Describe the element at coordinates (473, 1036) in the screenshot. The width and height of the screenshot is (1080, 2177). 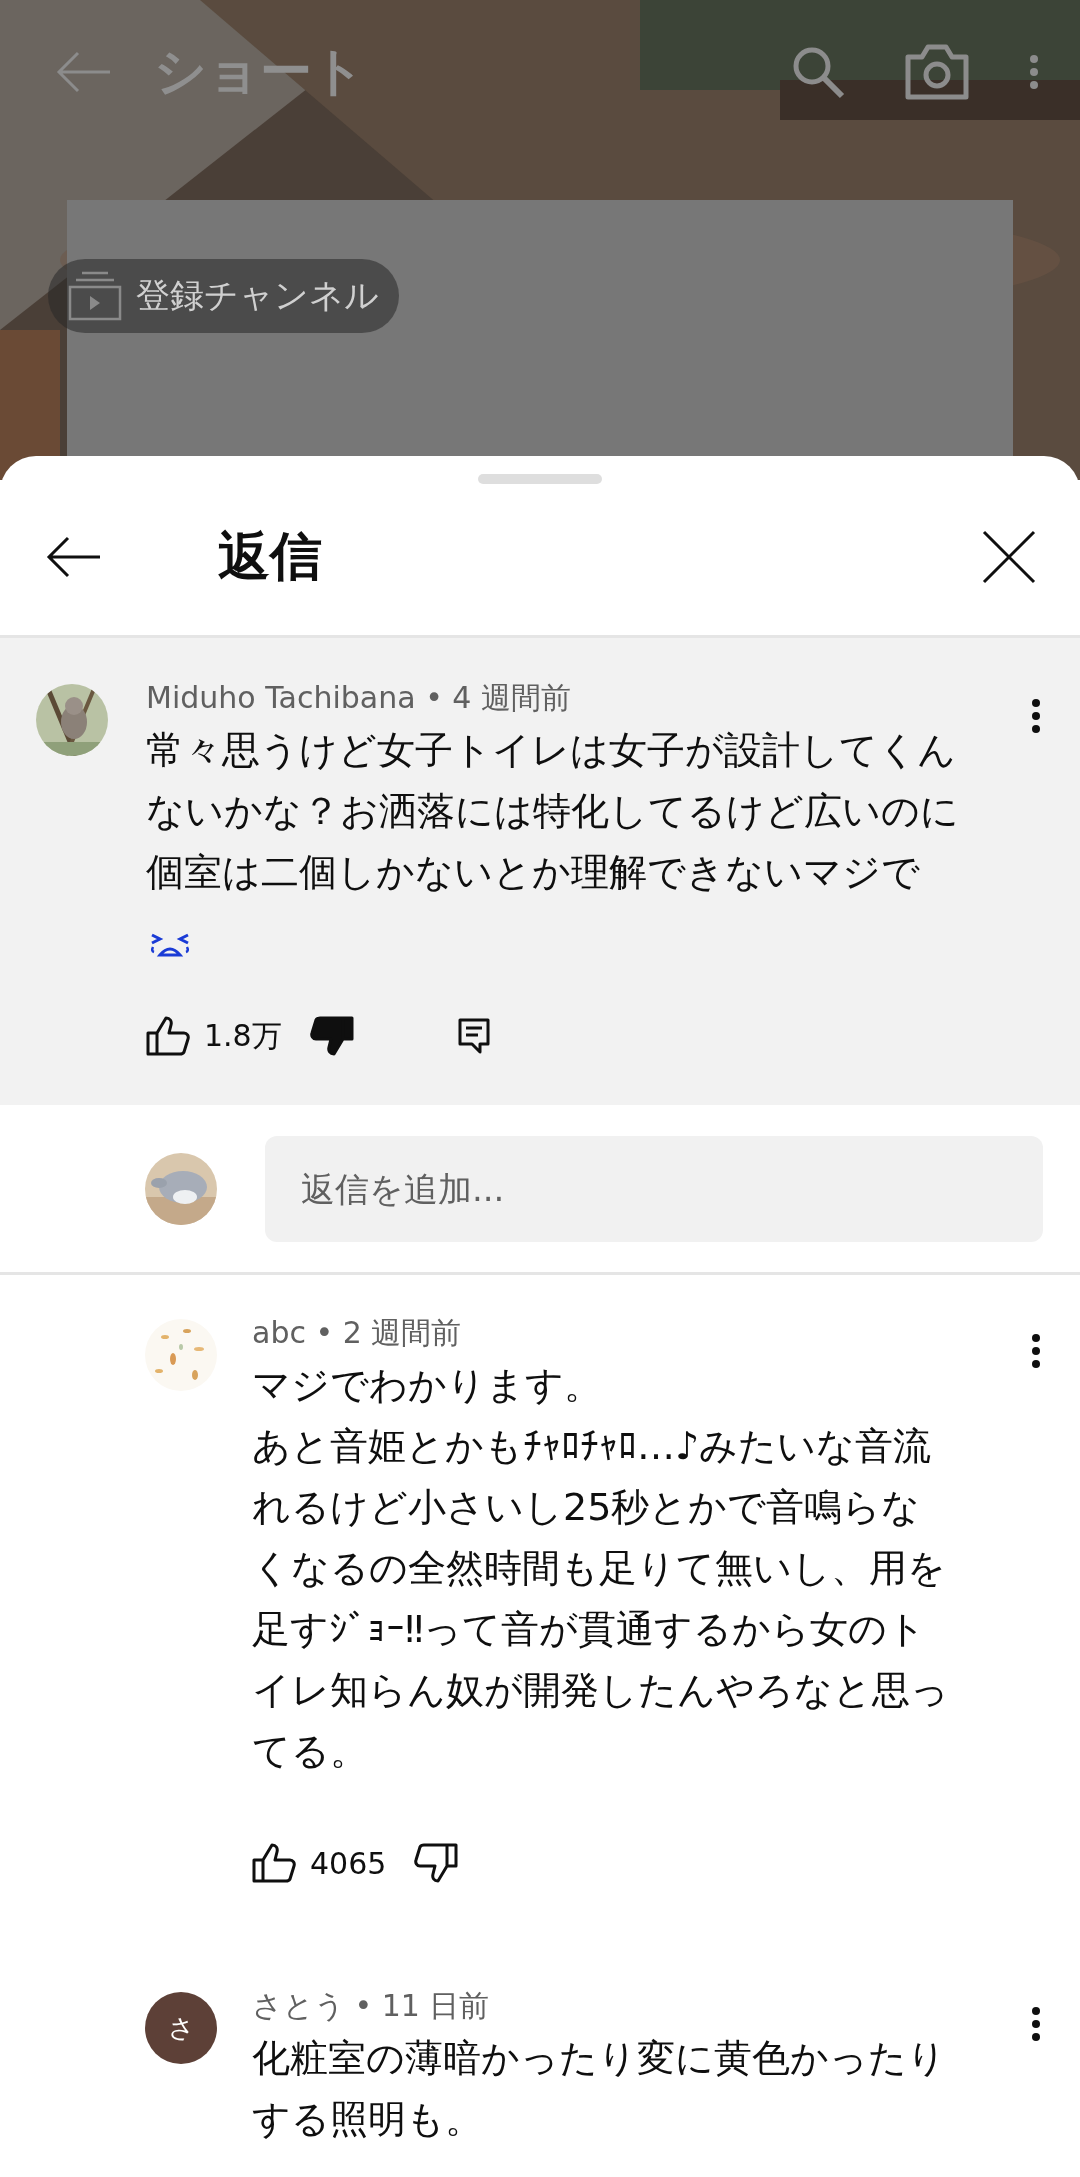
I see `comment-icon` at that location.